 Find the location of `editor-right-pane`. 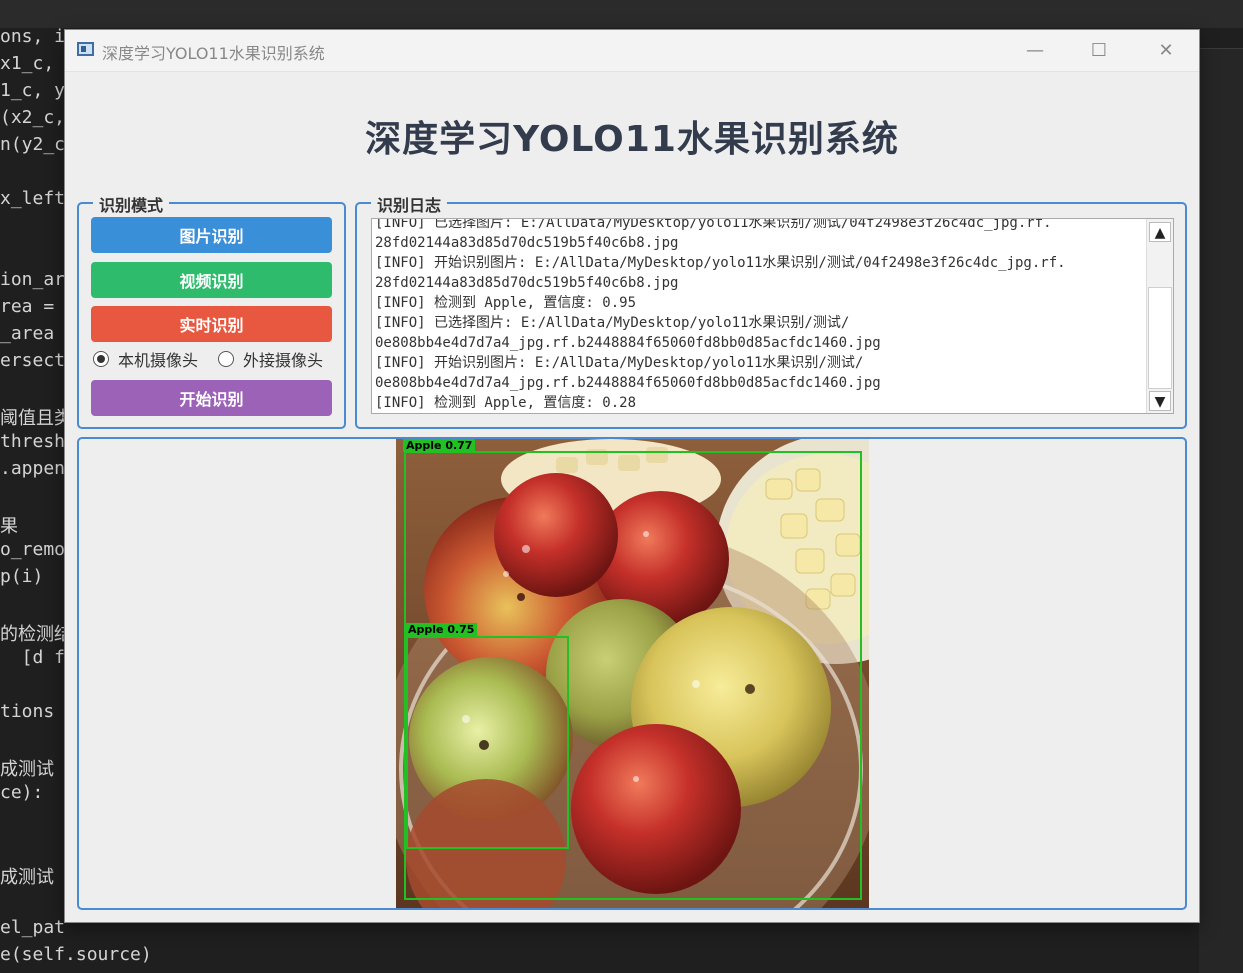

editor-right-pane is located at coordinates (1221, 510).